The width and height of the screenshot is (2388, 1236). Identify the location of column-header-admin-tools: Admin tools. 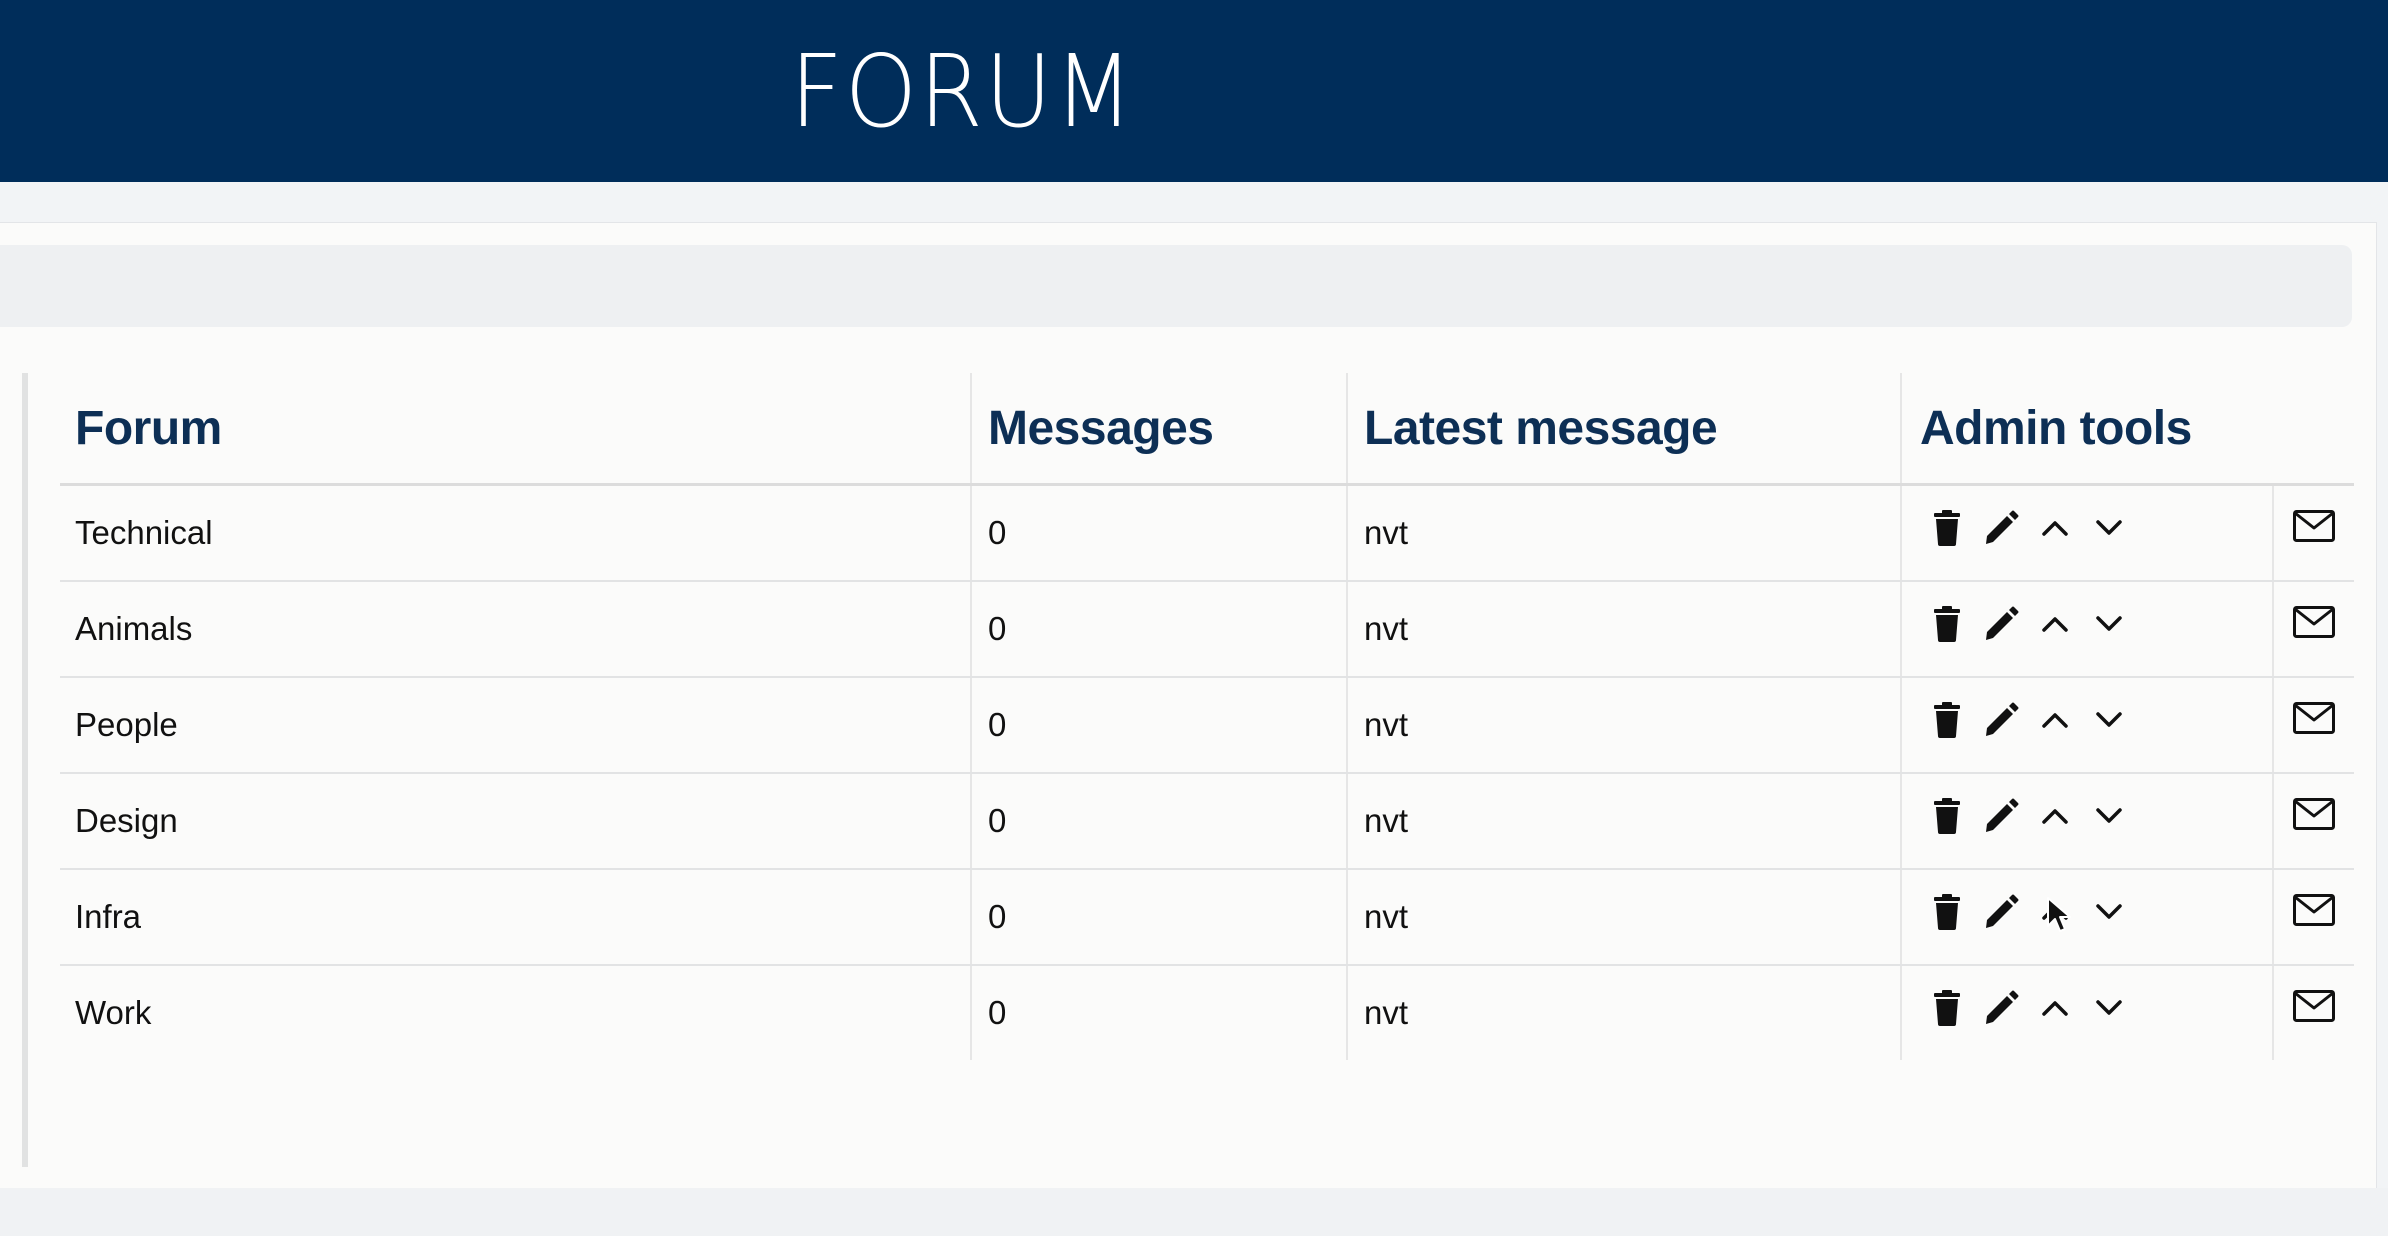
(2086, 428).